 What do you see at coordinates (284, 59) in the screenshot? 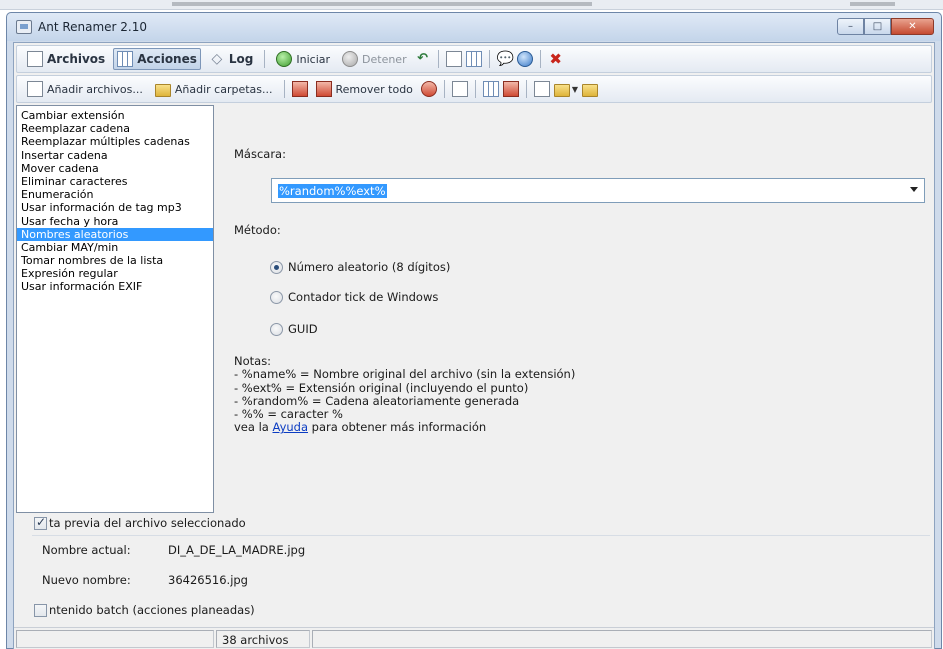
I see `start-icon` at bounding box center [284, 59].